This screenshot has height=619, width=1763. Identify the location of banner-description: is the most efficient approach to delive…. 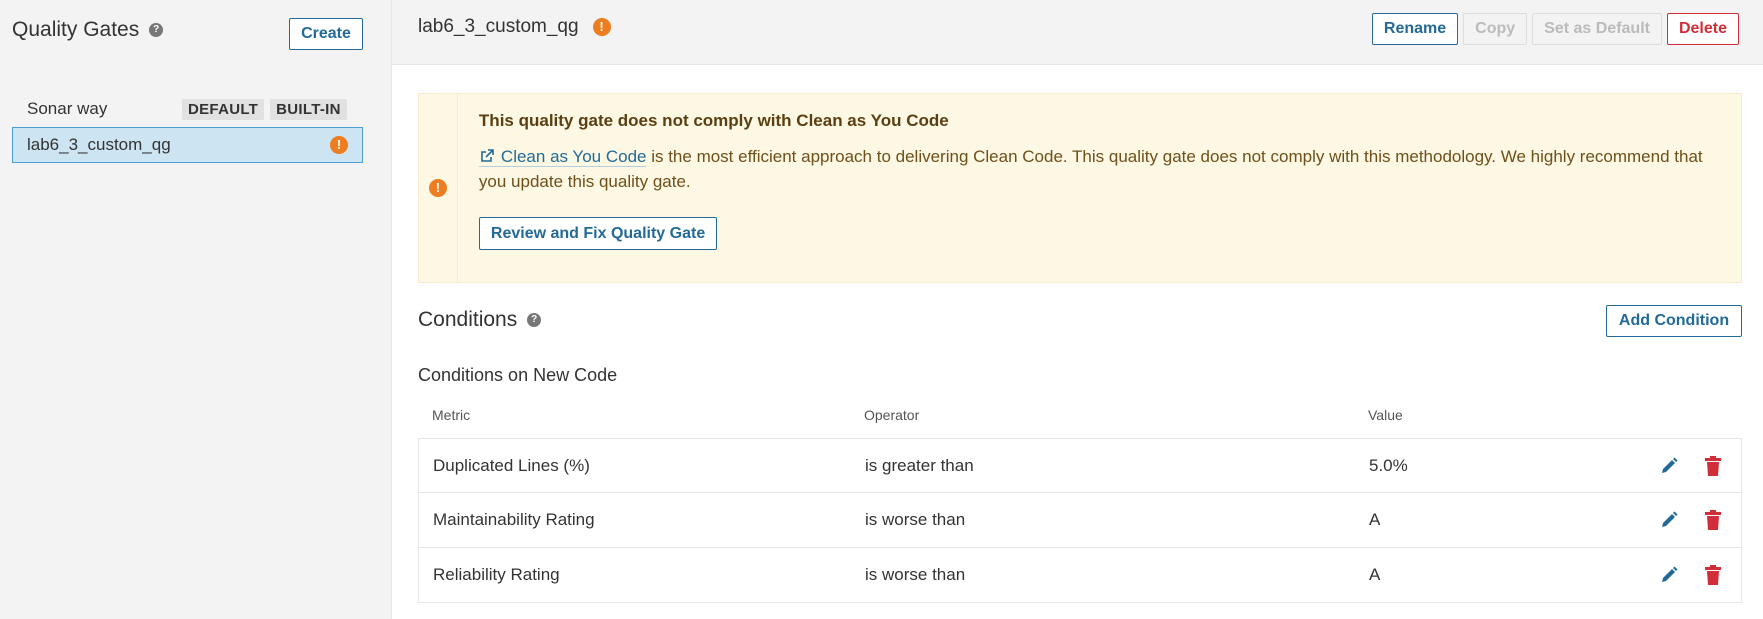
(1090, 169).